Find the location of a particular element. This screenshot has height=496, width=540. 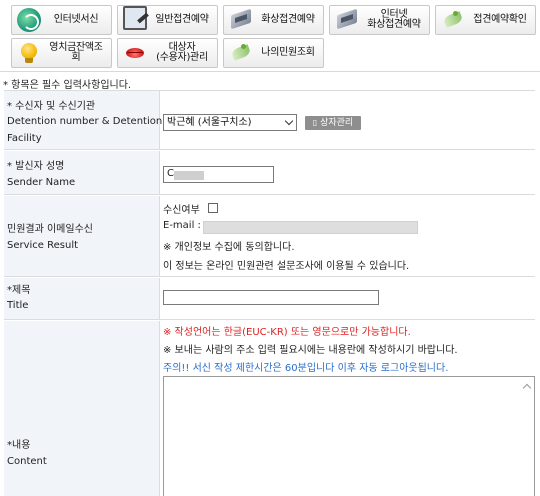

recipient-value-cell: 박근혜 (서울구치소) ▯ 상자관리 is located at coordinates (348, 120).